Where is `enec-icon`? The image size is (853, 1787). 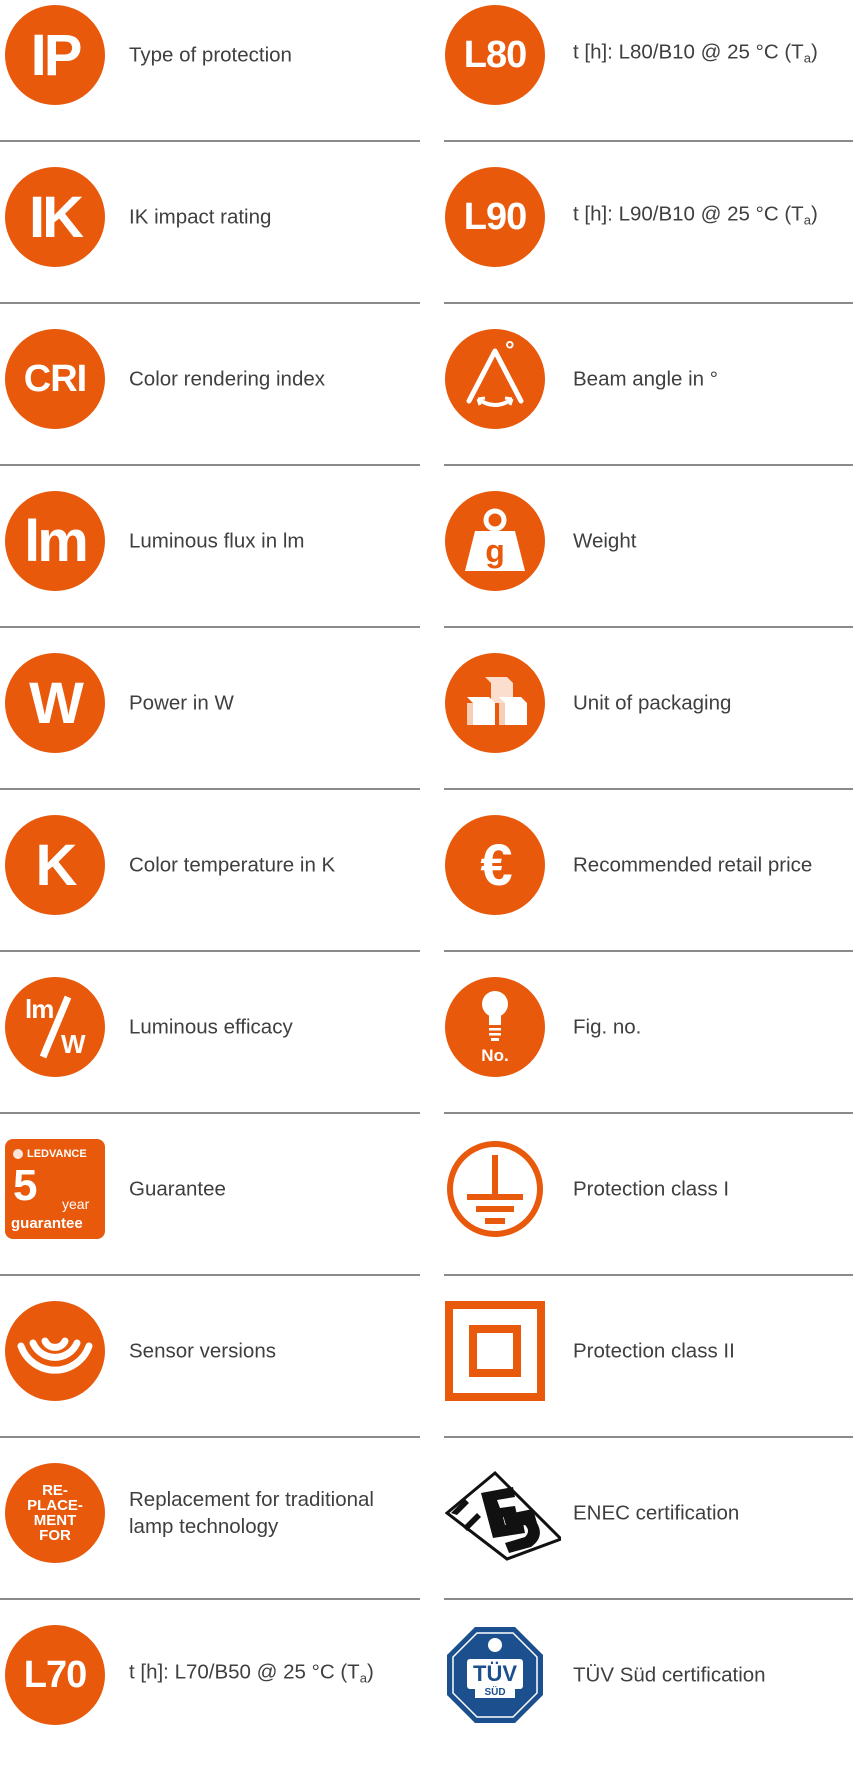 enec-icon is located at coordinates (504, 1513).